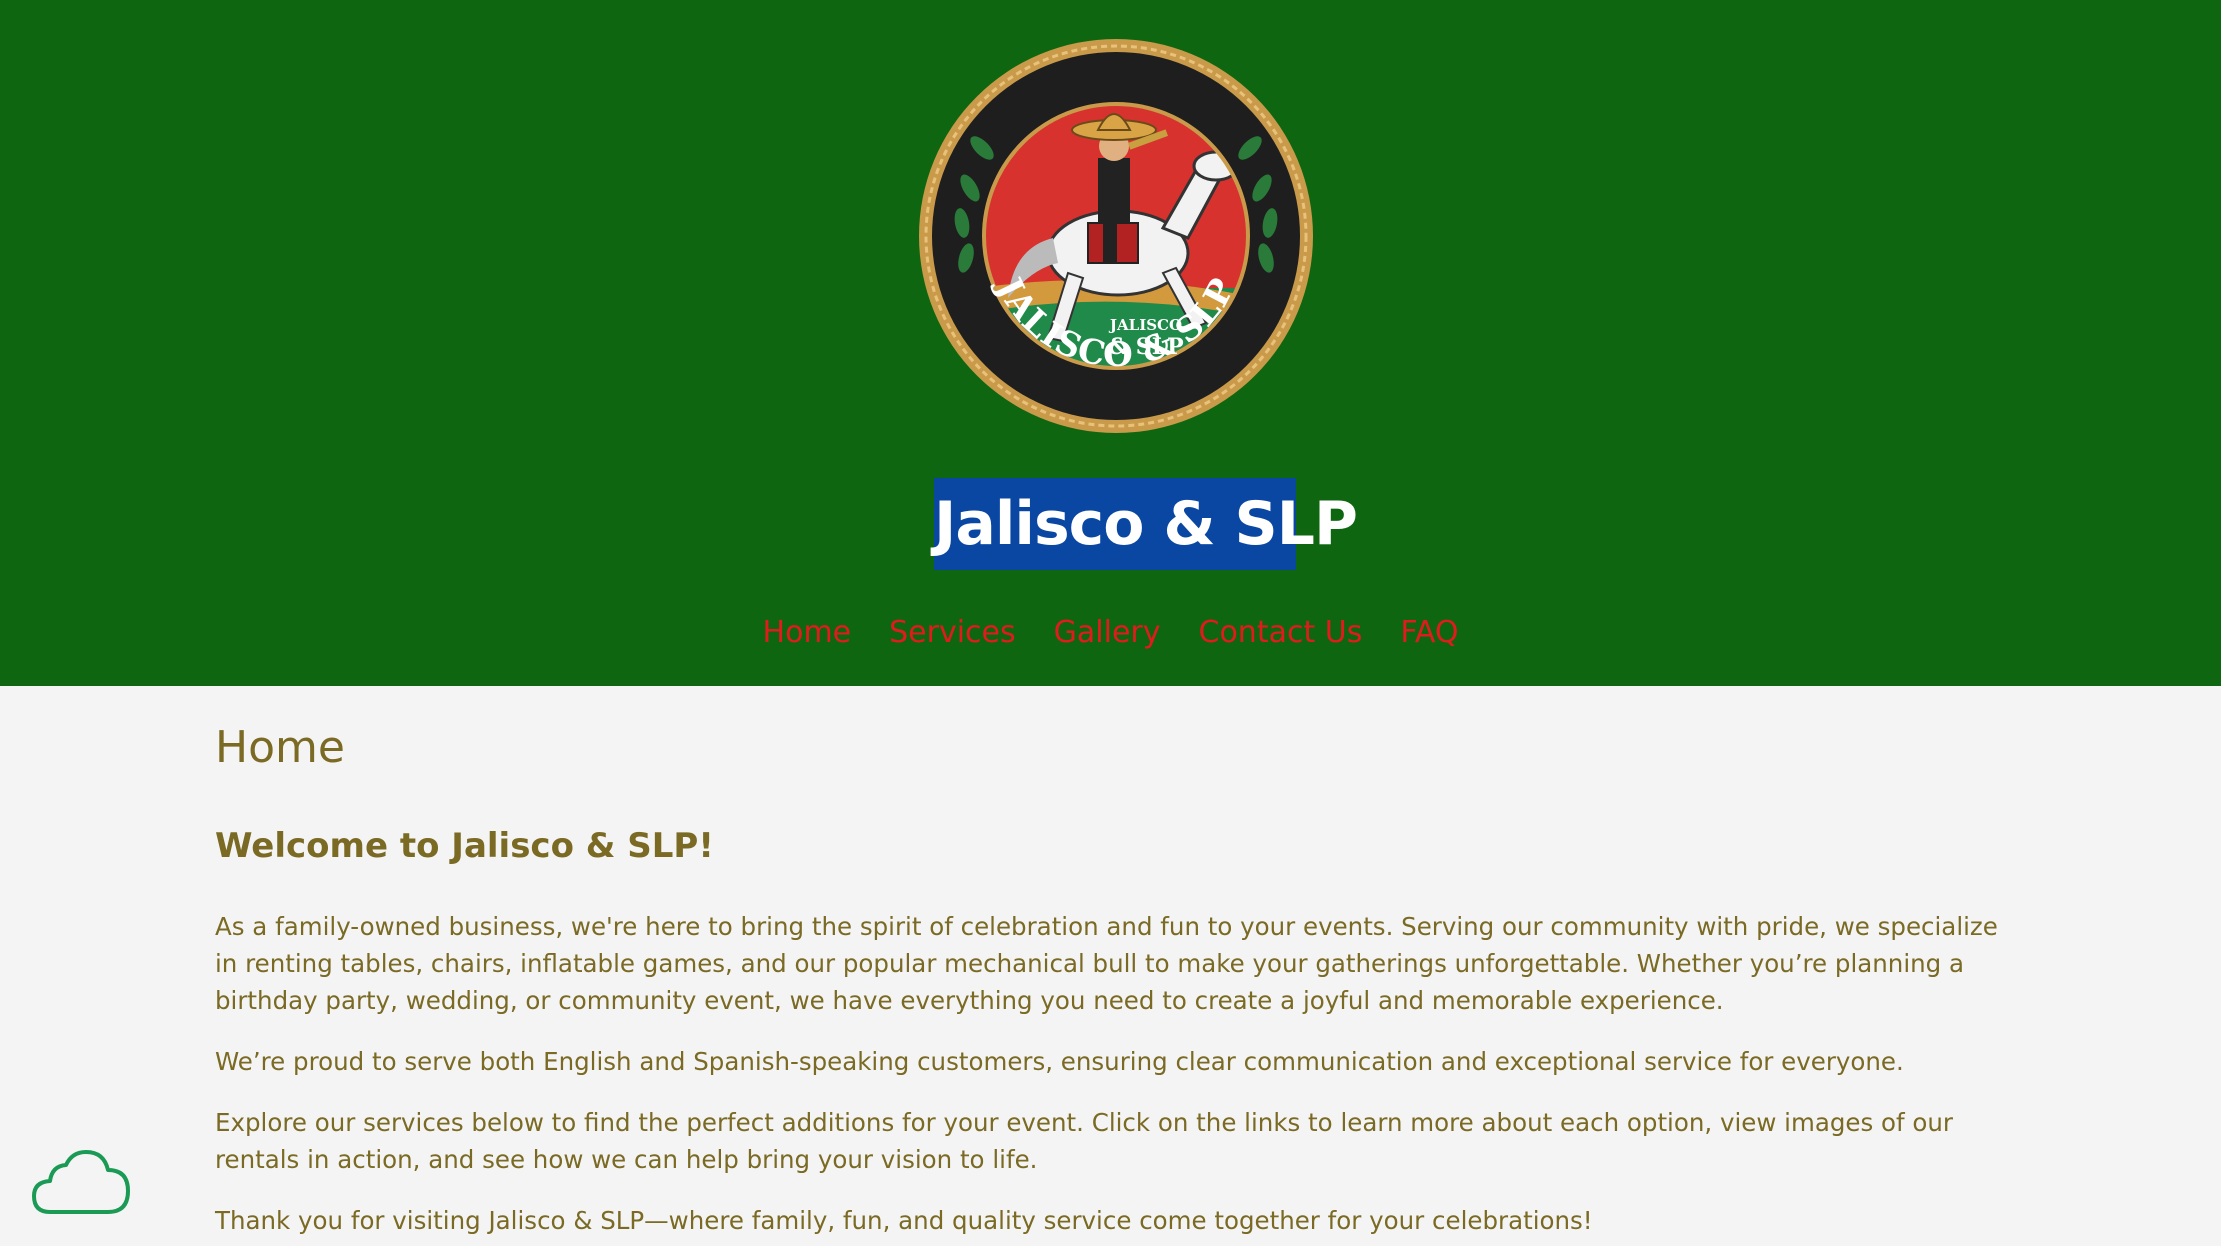 This screenshot has height=1246, width=2221. I want to click on welcome-heading: Welcome to Jalisco & SLP!, so click(464, 846).